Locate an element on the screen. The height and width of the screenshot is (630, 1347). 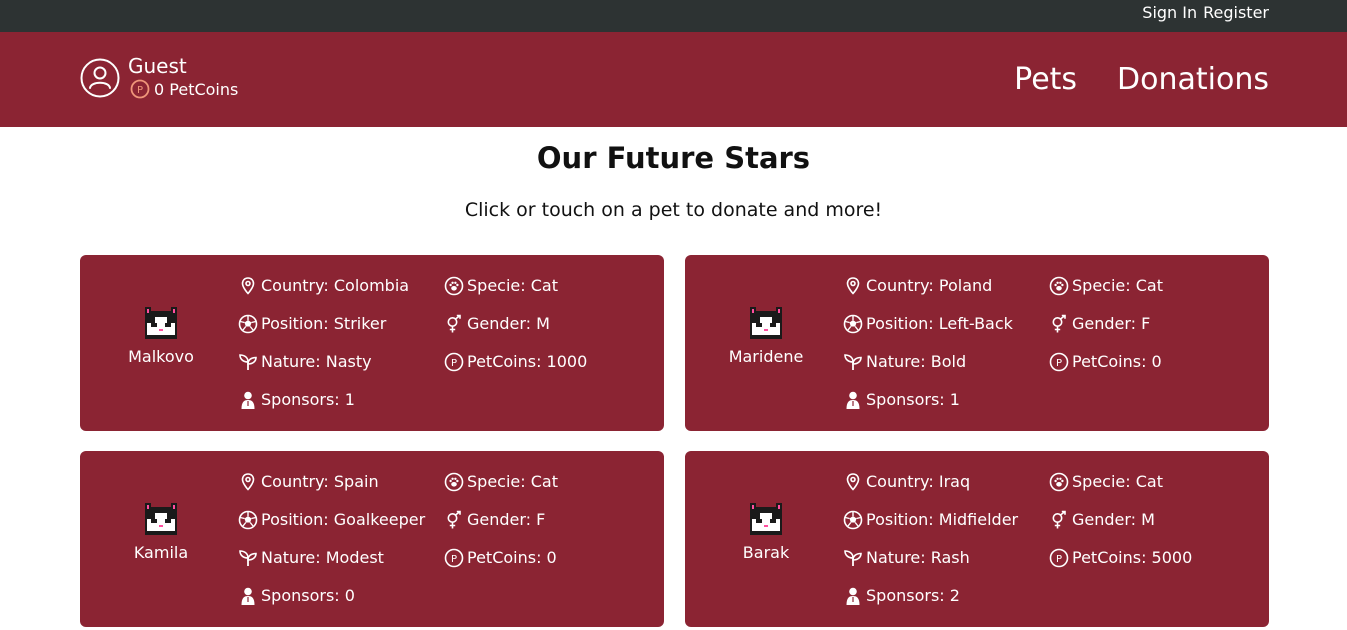
pet-nature-text: Nature: Modest is located at coordinates (322, 557).